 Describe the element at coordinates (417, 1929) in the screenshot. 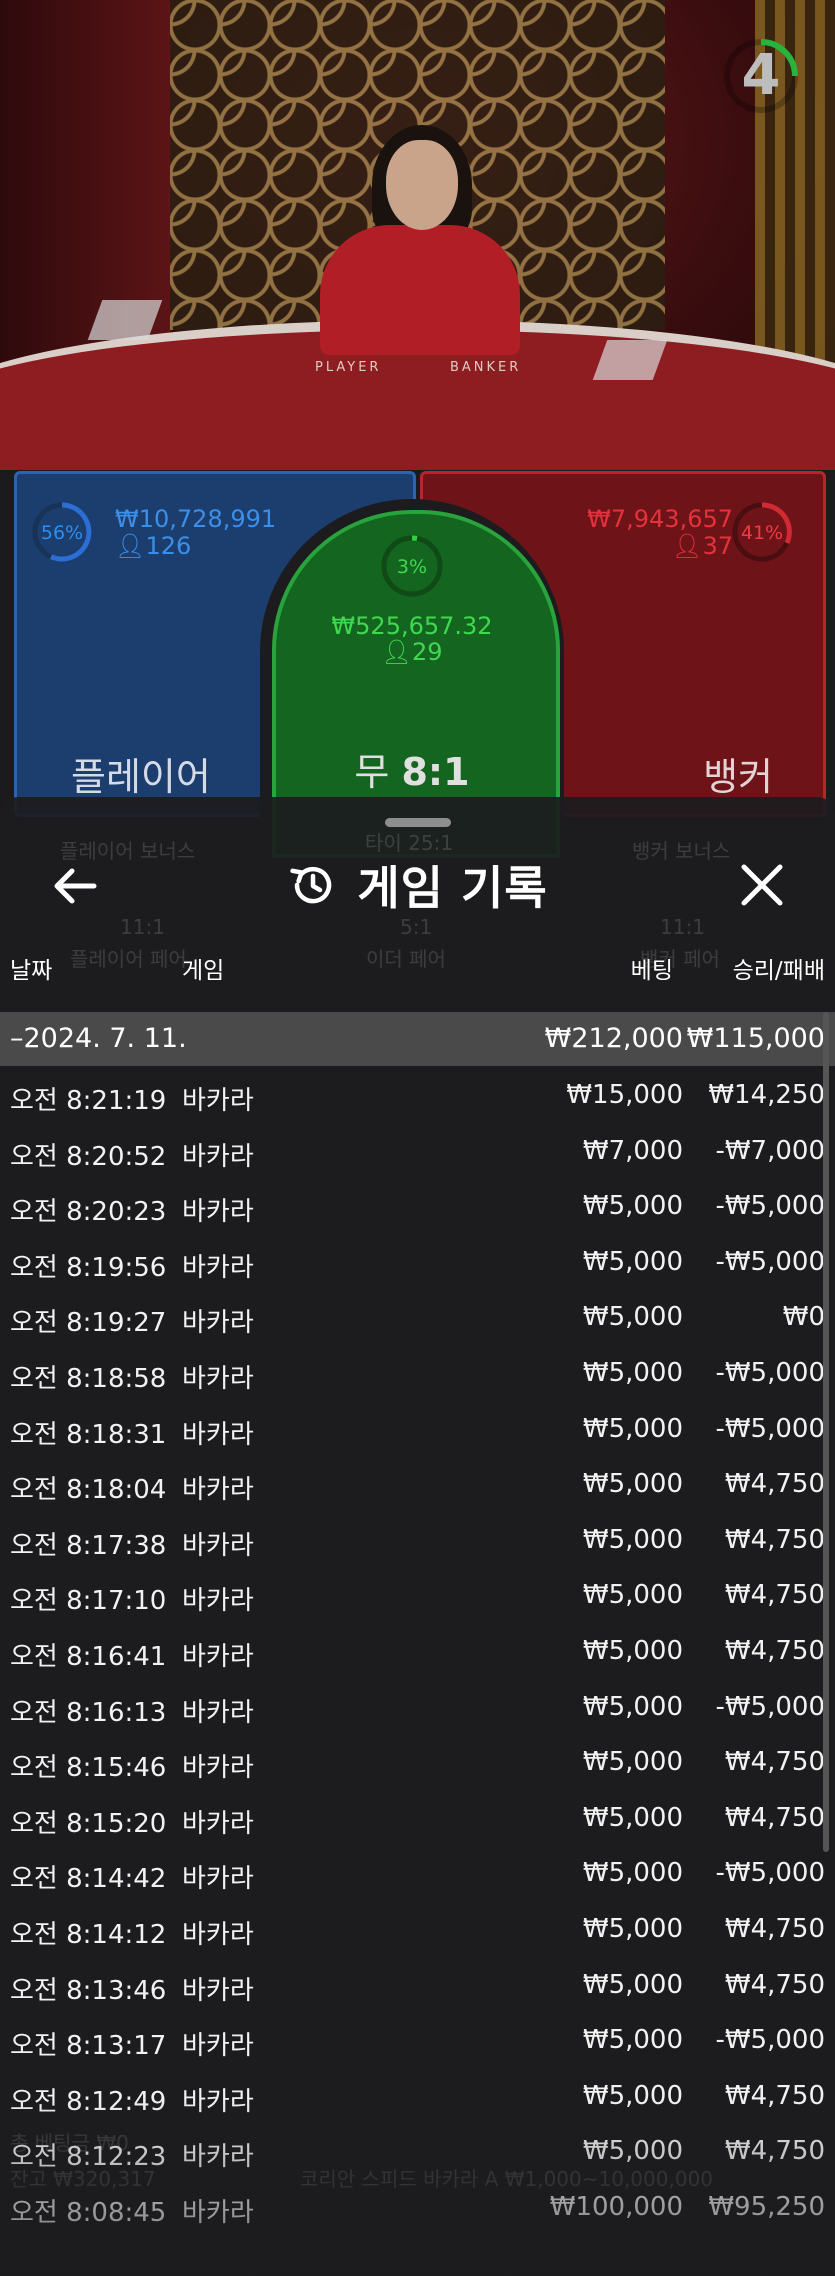

I see `history-row: 오전 8:14:12 바카라 ₩5,000 ₩4,750` at that location.